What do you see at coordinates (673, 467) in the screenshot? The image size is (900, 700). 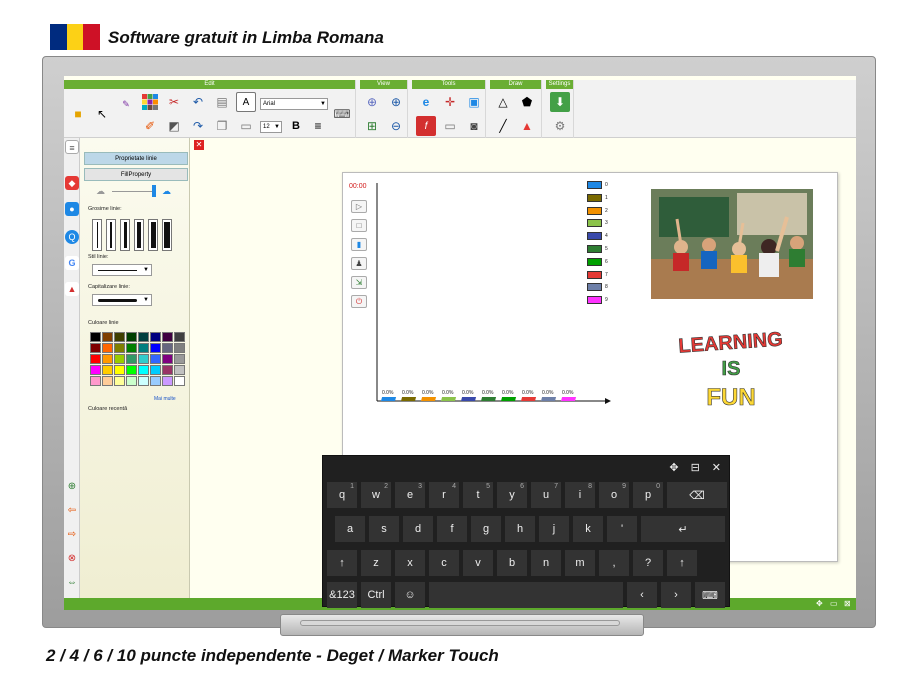 I see `keyboard-move-icon: ✥` at bounding box center [673, 467].